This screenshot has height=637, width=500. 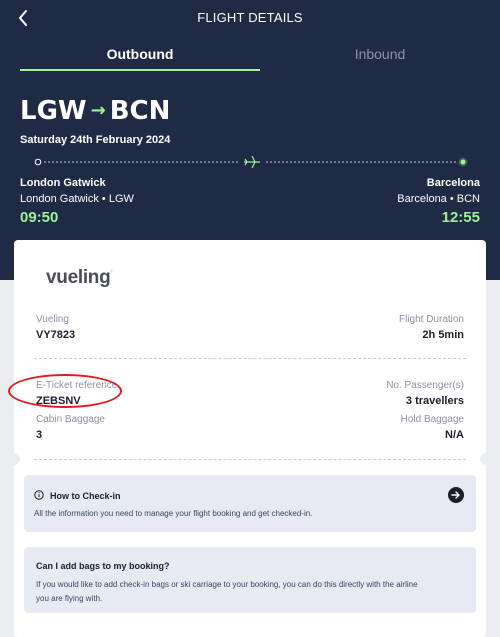 What do you see at coordinates (95, 140) in the screenshot?
I see `flight-date: Saturday 24th February 2024` at bounding box center [95, 140].